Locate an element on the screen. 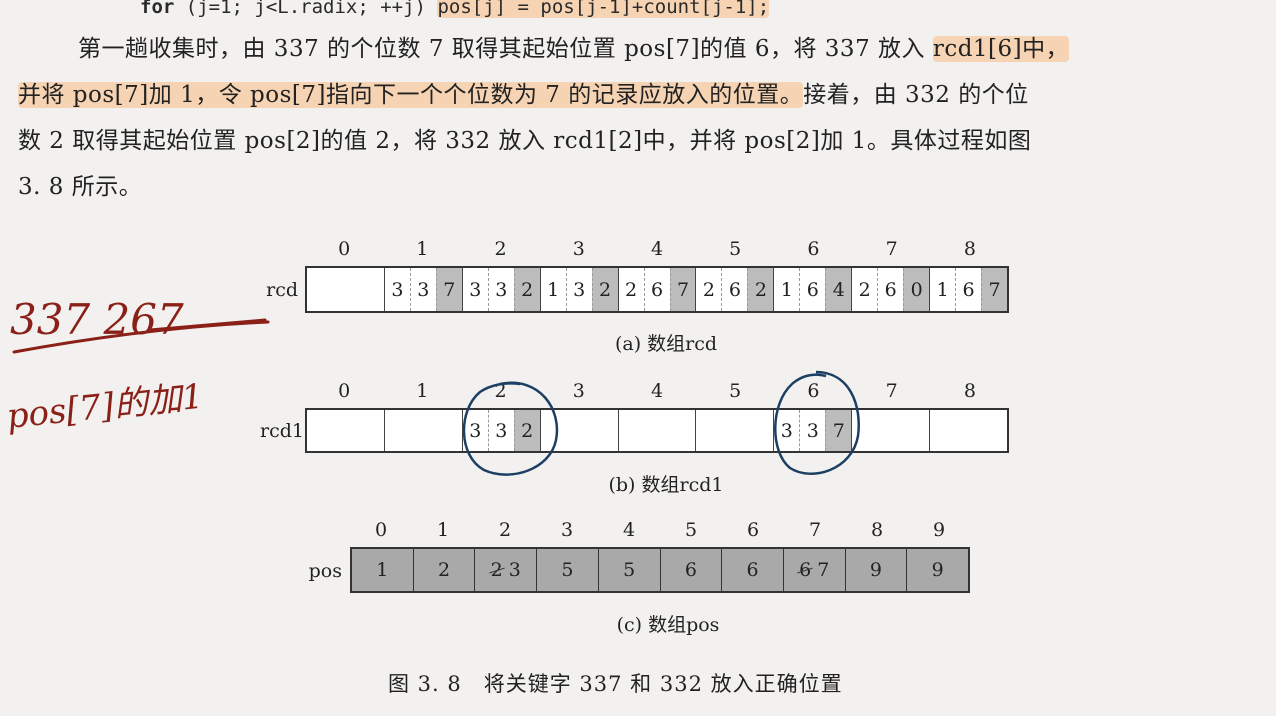  rcd1-index-3: 3 is located at coordinates (578, 391).